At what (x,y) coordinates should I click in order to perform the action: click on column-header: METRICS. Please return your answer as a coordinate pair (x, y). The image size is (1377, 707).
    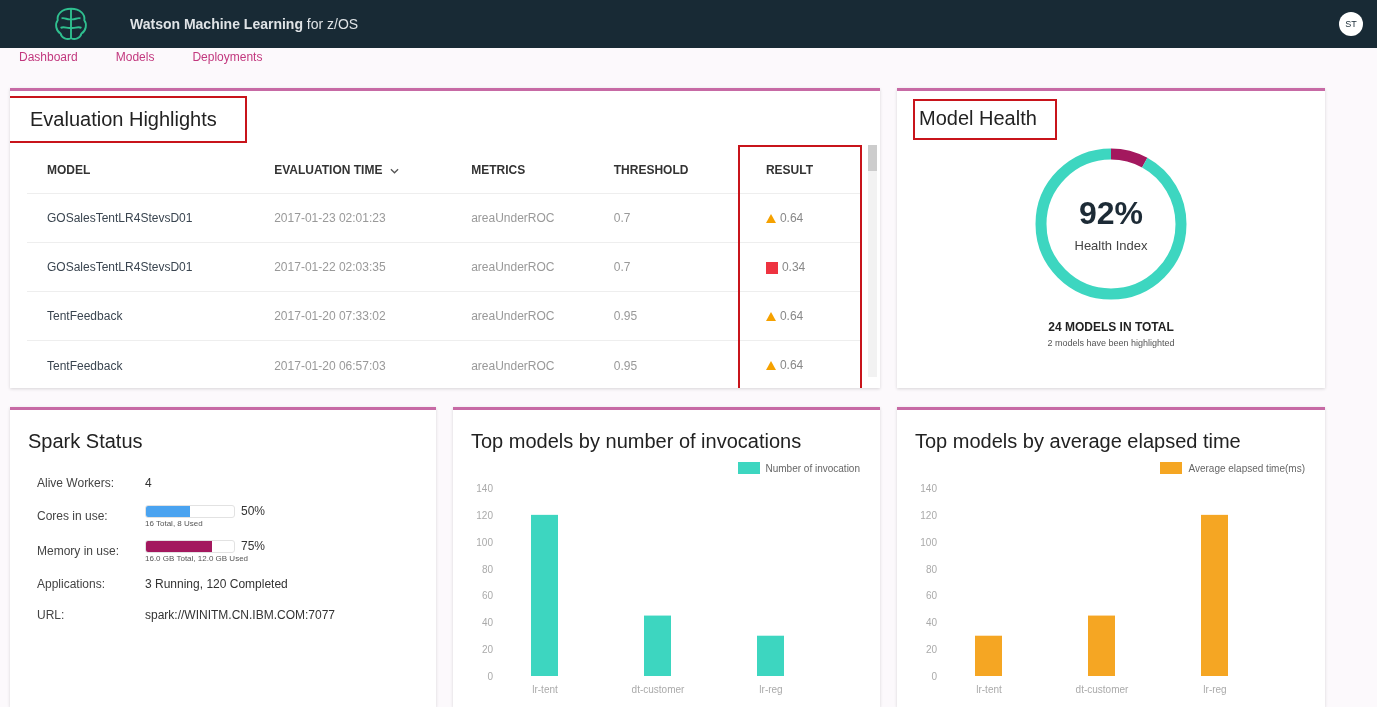
    Looking at the image, I should click on (541, 170).